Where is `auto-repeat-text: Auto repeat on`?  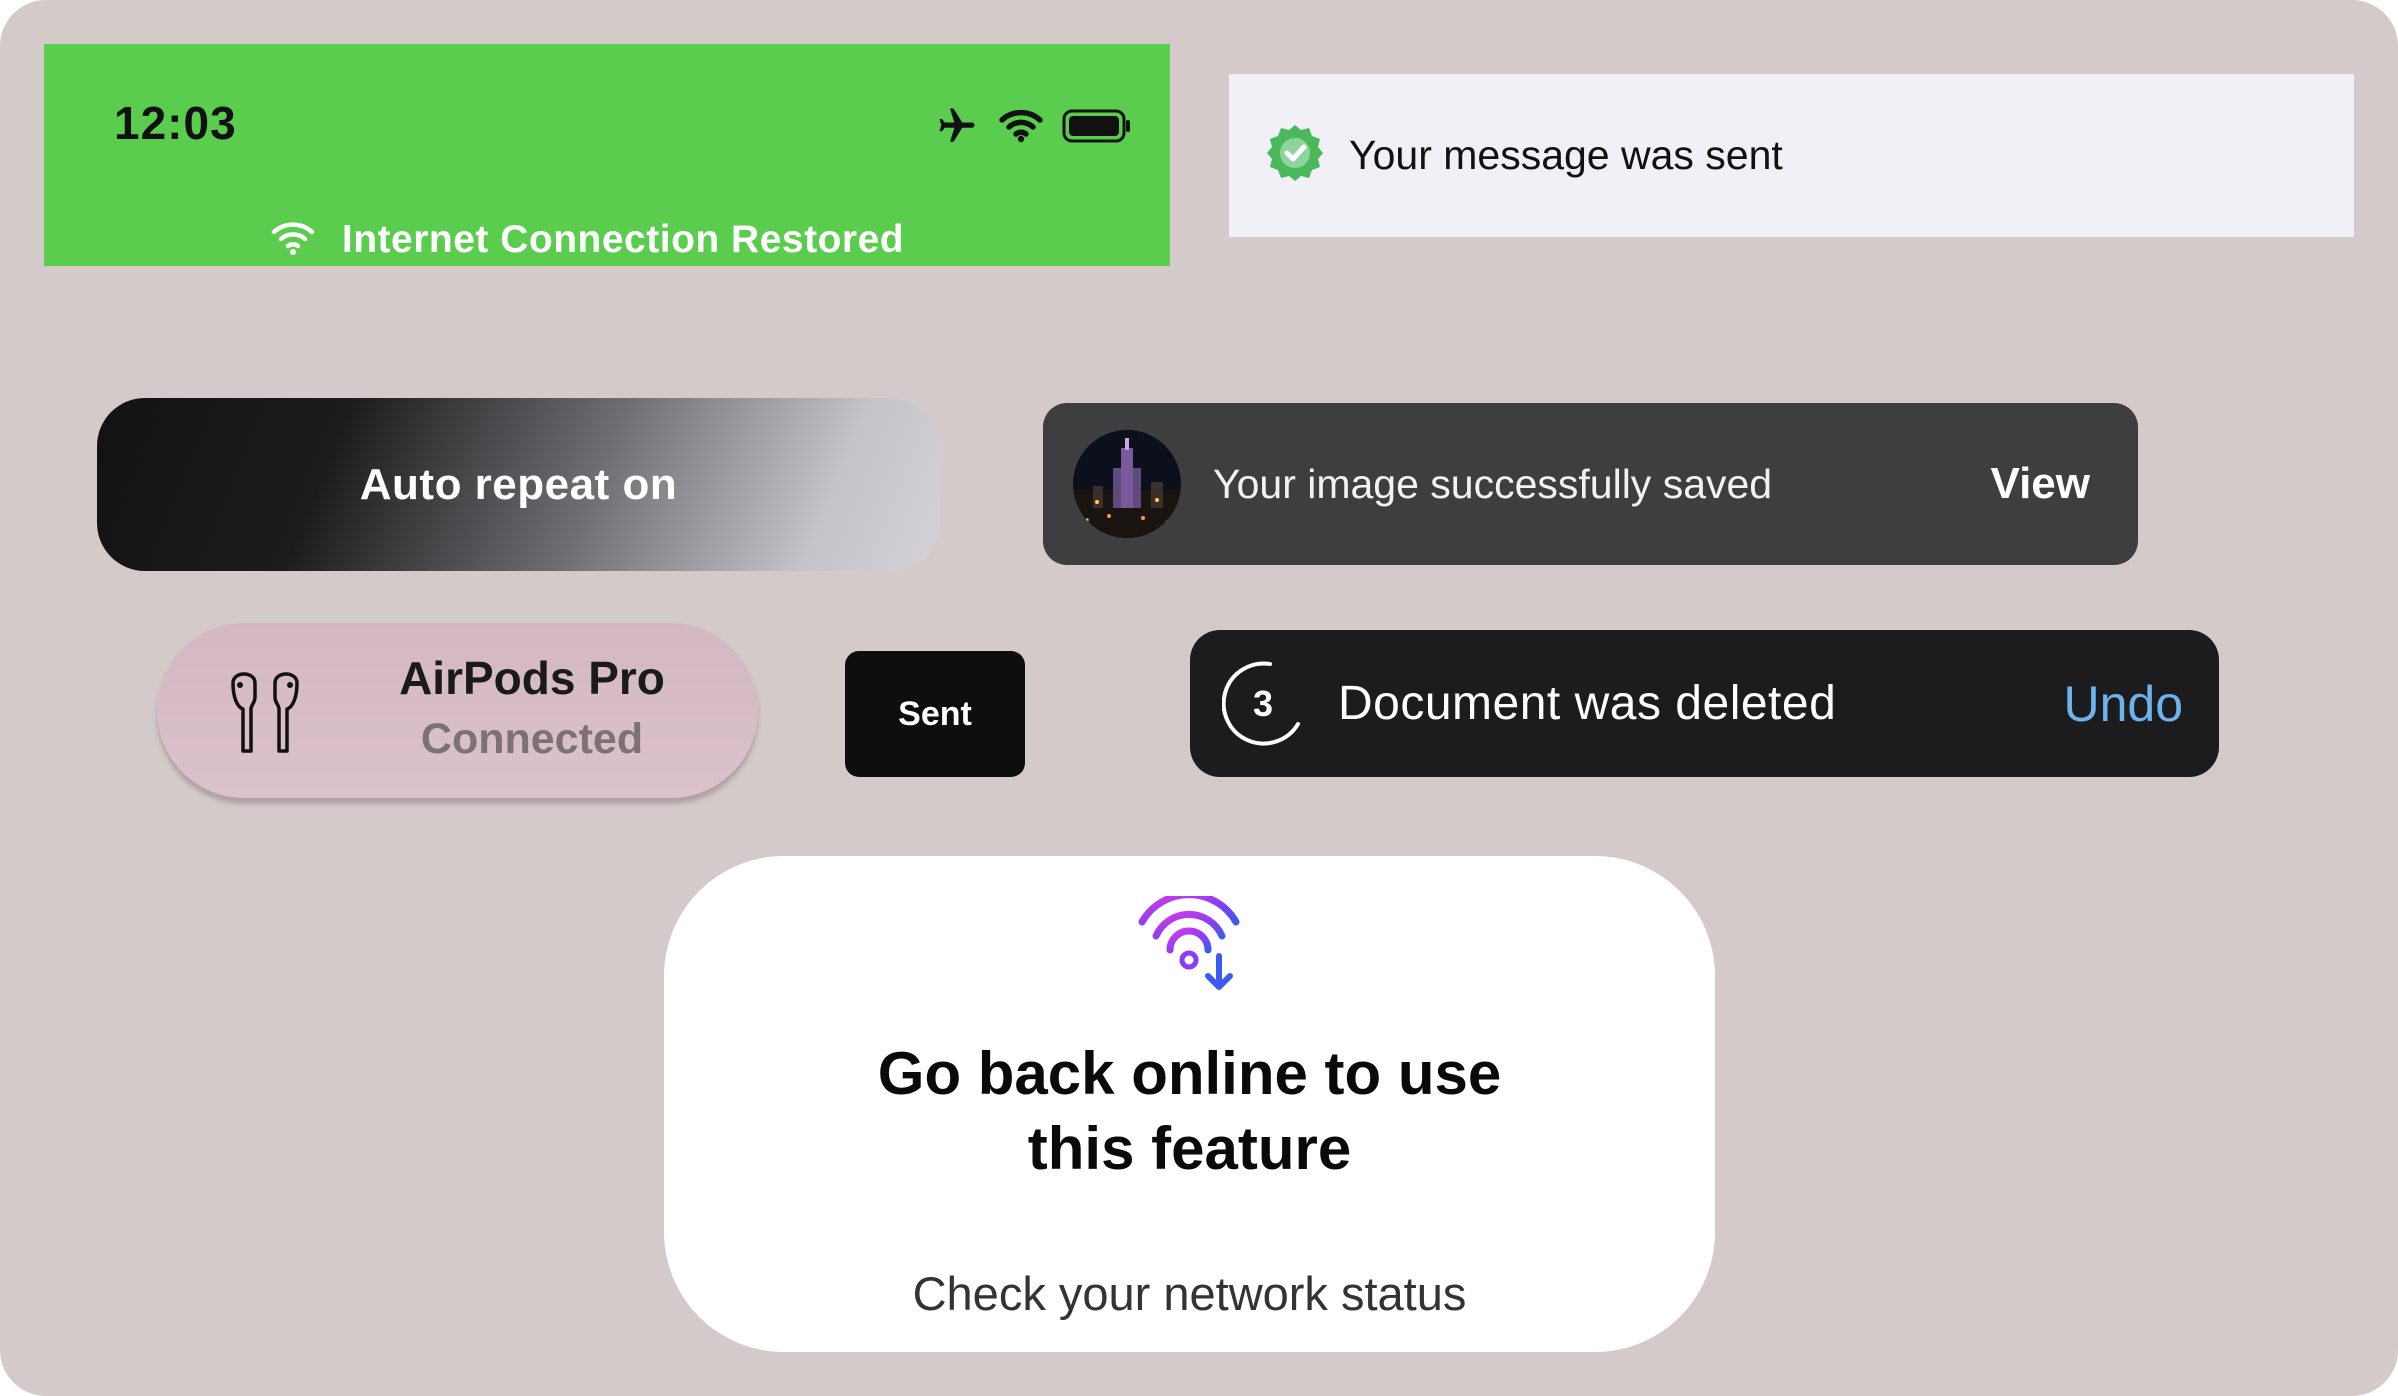 auto-repeat-text: Auto repeat on is located at coordinates (518, 484).